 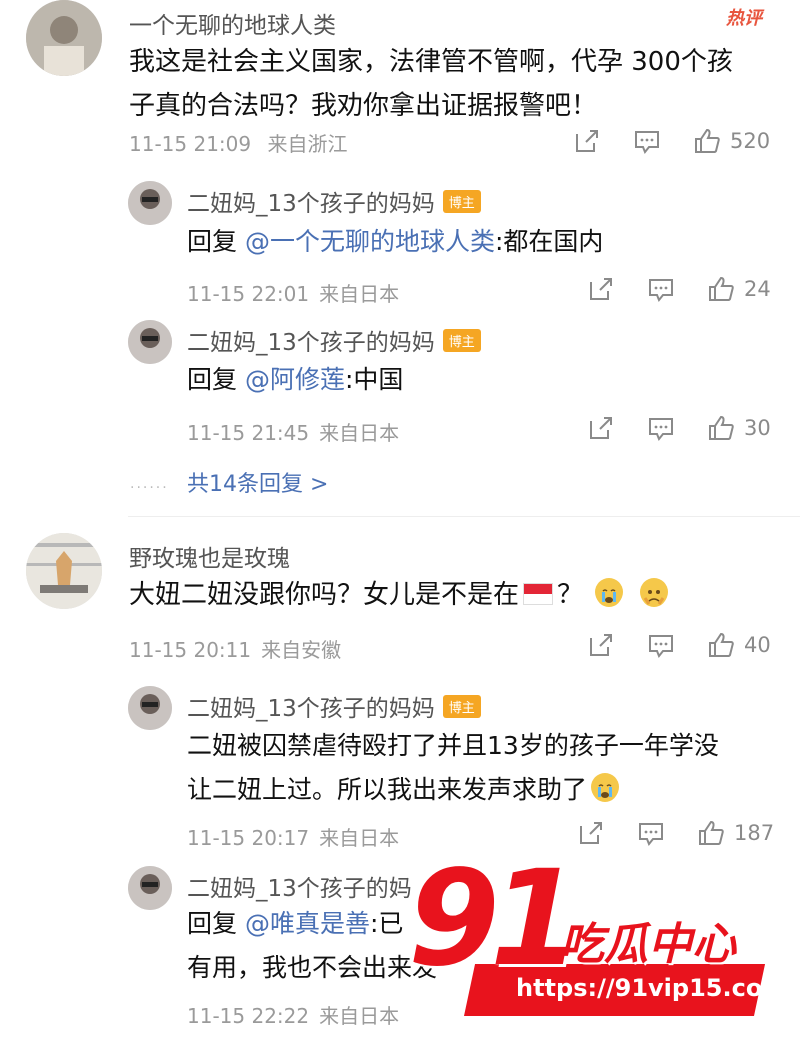 What do you see at coordinates (307, 144) in the screenshot?
I see `comment-location: 来自浙江` at bounding box center [307, 144].